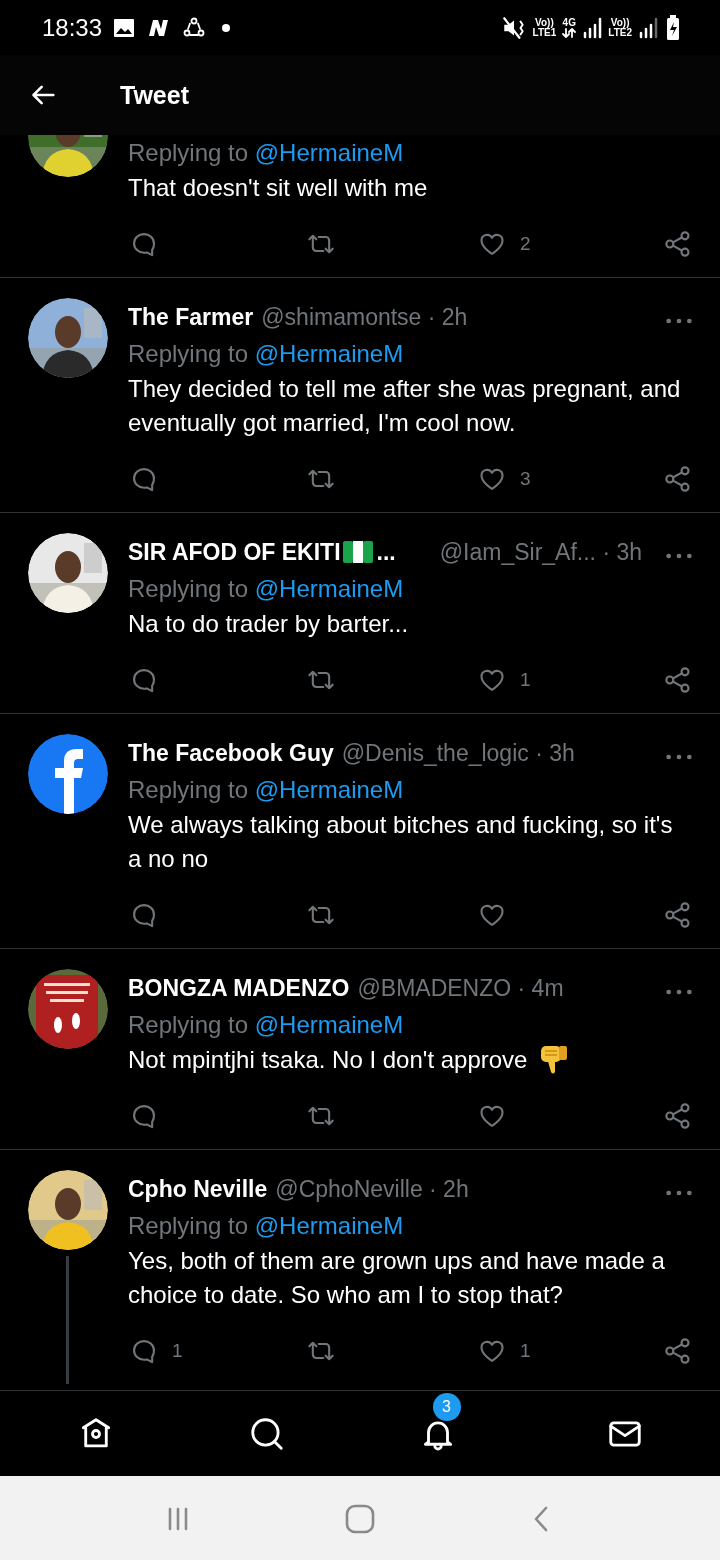 The image size is (720, 1560). I want to click on sim-label: LTE1, so click(544, 32).